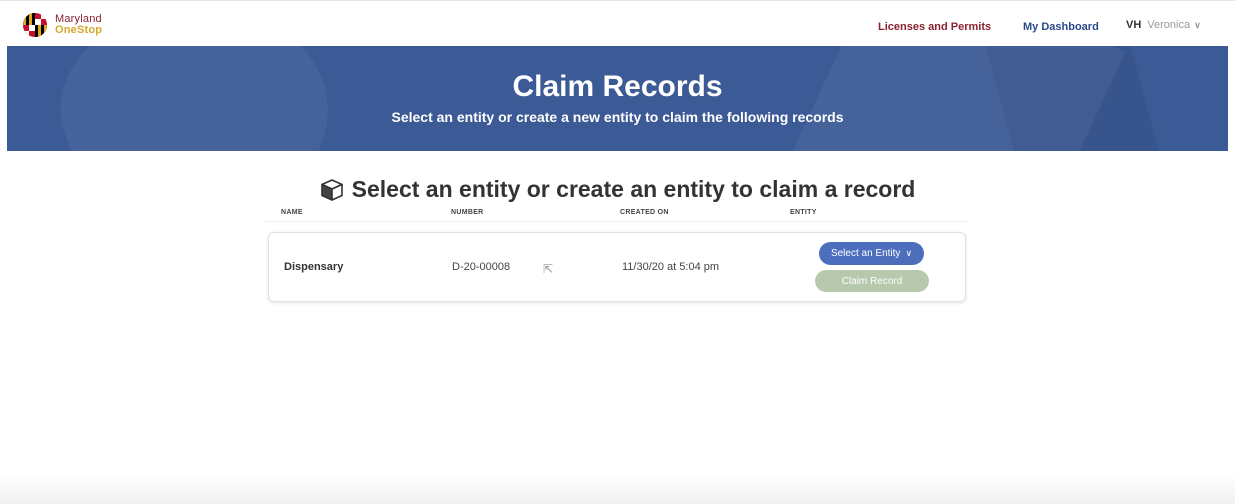  Describe the element at coordinates (35, 25) in the screenshot. I see `maryland-flag-icon` at that location.